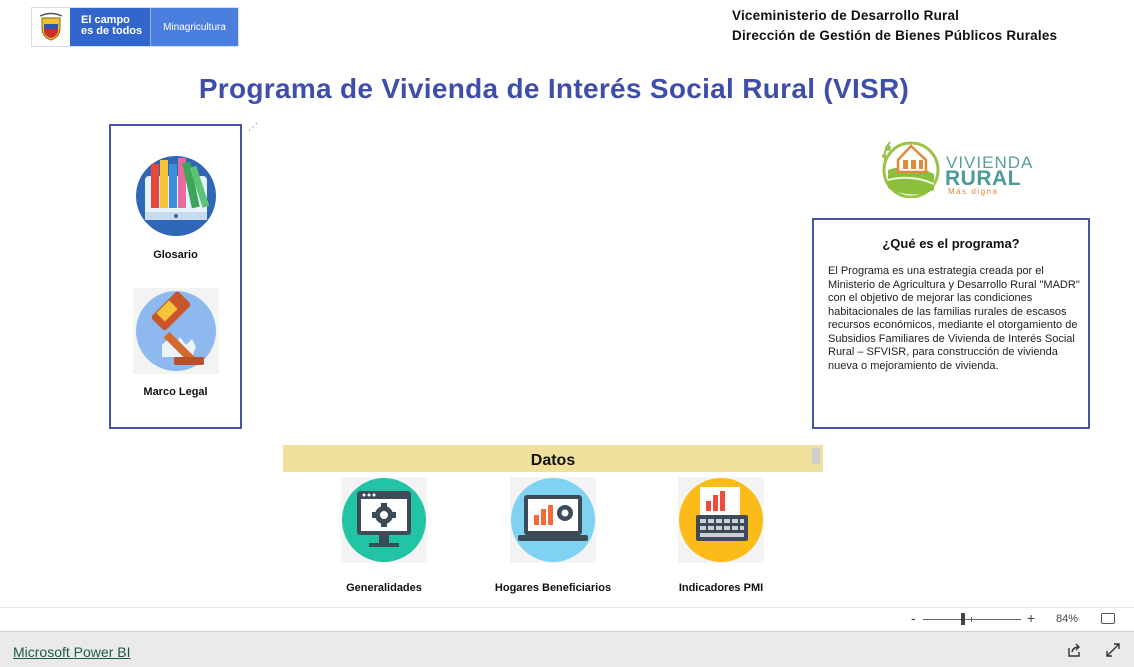  What do you see at coordinates (1108, 618) in the screenshot?
I see `fit-to-page-icon` at bounding box center [1108, 618].